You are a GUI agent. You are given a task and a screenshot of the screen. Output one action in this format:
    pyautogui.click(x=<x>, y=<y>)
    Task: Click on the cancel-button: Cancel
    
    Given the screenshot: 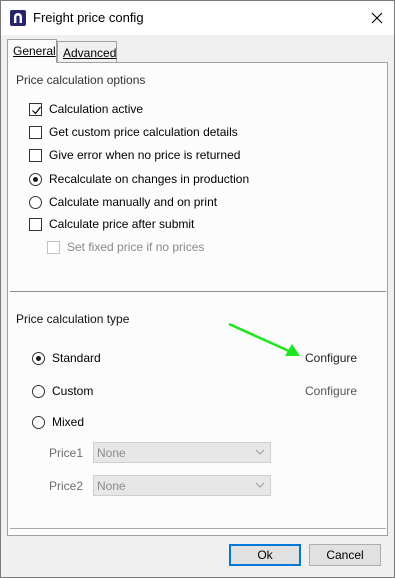 What is the action you would take?
    pyautogui.click(x=345, y=555)
    